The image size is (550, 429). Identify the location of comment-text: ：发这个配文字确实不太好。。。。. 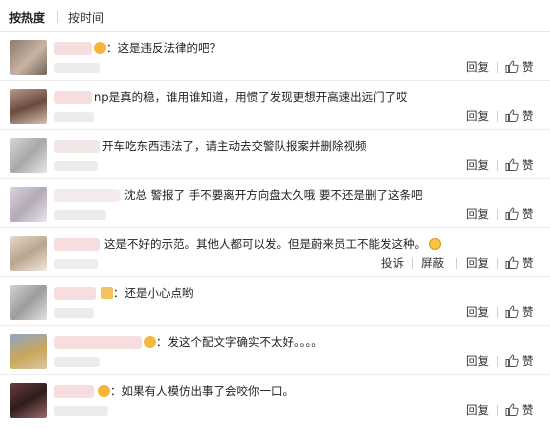
(233, 342).